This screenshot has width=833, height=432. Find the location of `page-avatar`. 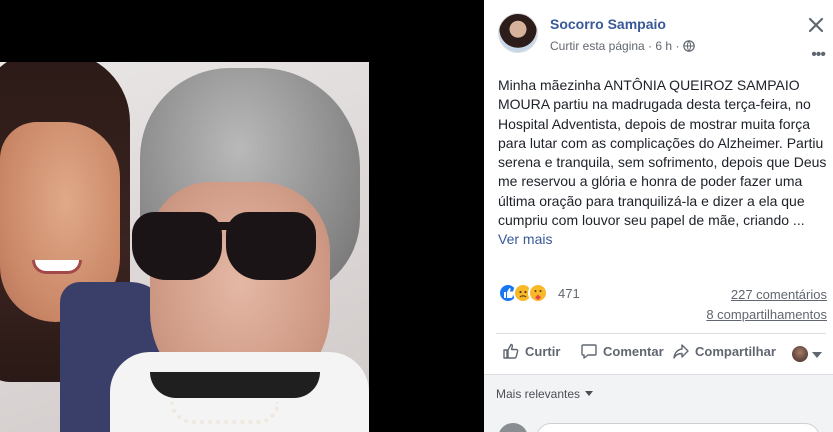

page-avatar is located at coordinates (518, 33).